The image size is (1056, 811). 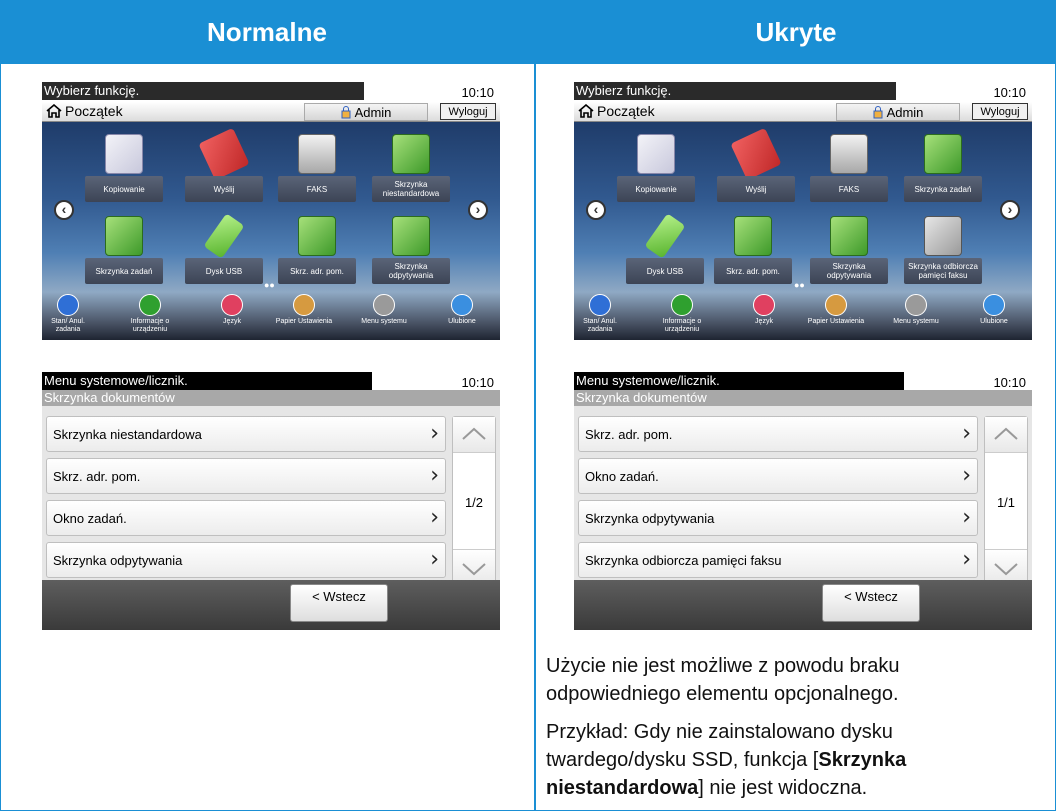 I want to click on list-item: Skrzynka niestandardowa ›, so click(x=246, y=434).